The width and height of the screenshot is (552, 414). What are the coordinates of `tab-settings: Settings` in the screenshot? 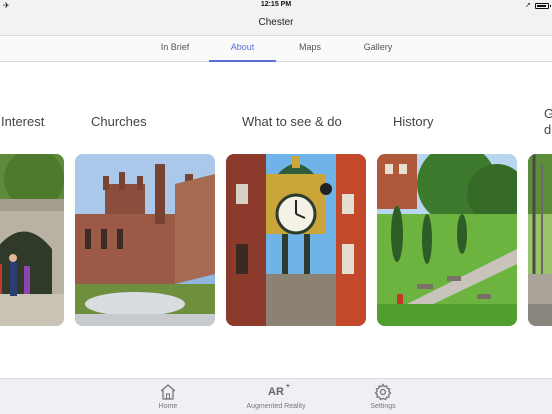 It's located at (383, 396).